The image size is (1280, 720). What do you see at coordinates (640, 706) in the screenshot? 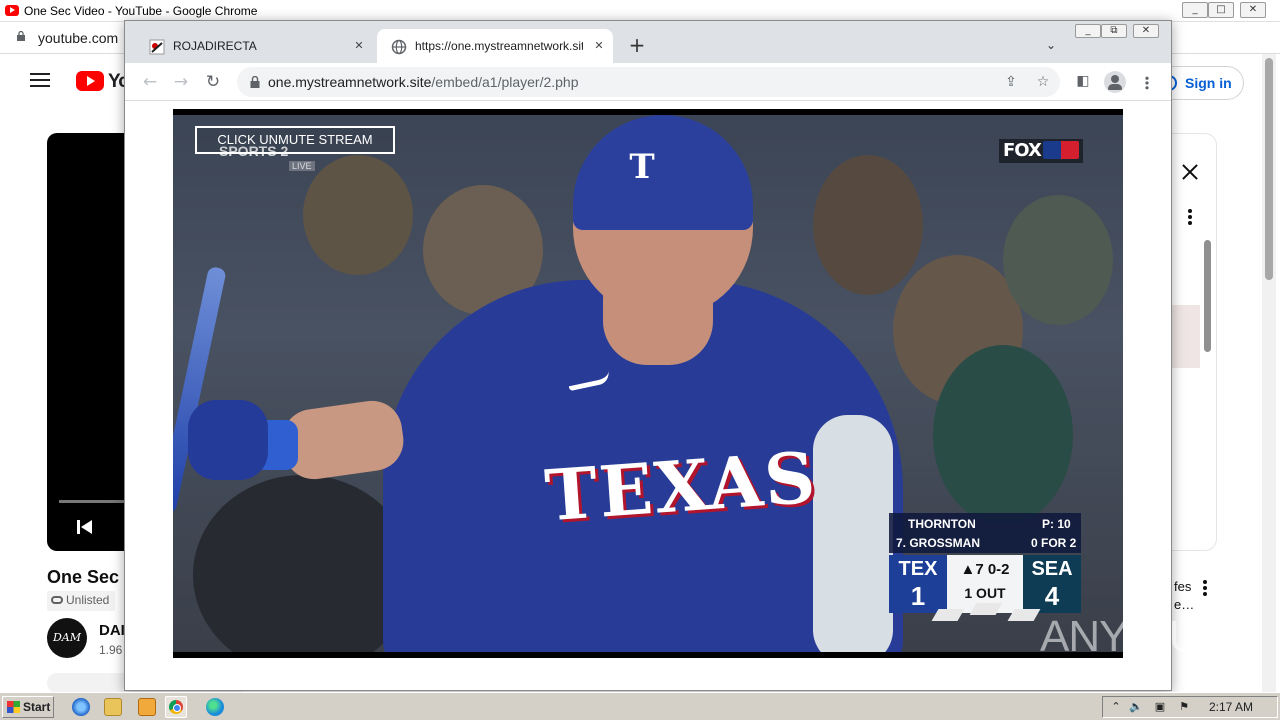
I see `taskbar: Start ⌃ 🔈 ▣ ⚑ 2:17 AM` at bounding box center [640, 706].